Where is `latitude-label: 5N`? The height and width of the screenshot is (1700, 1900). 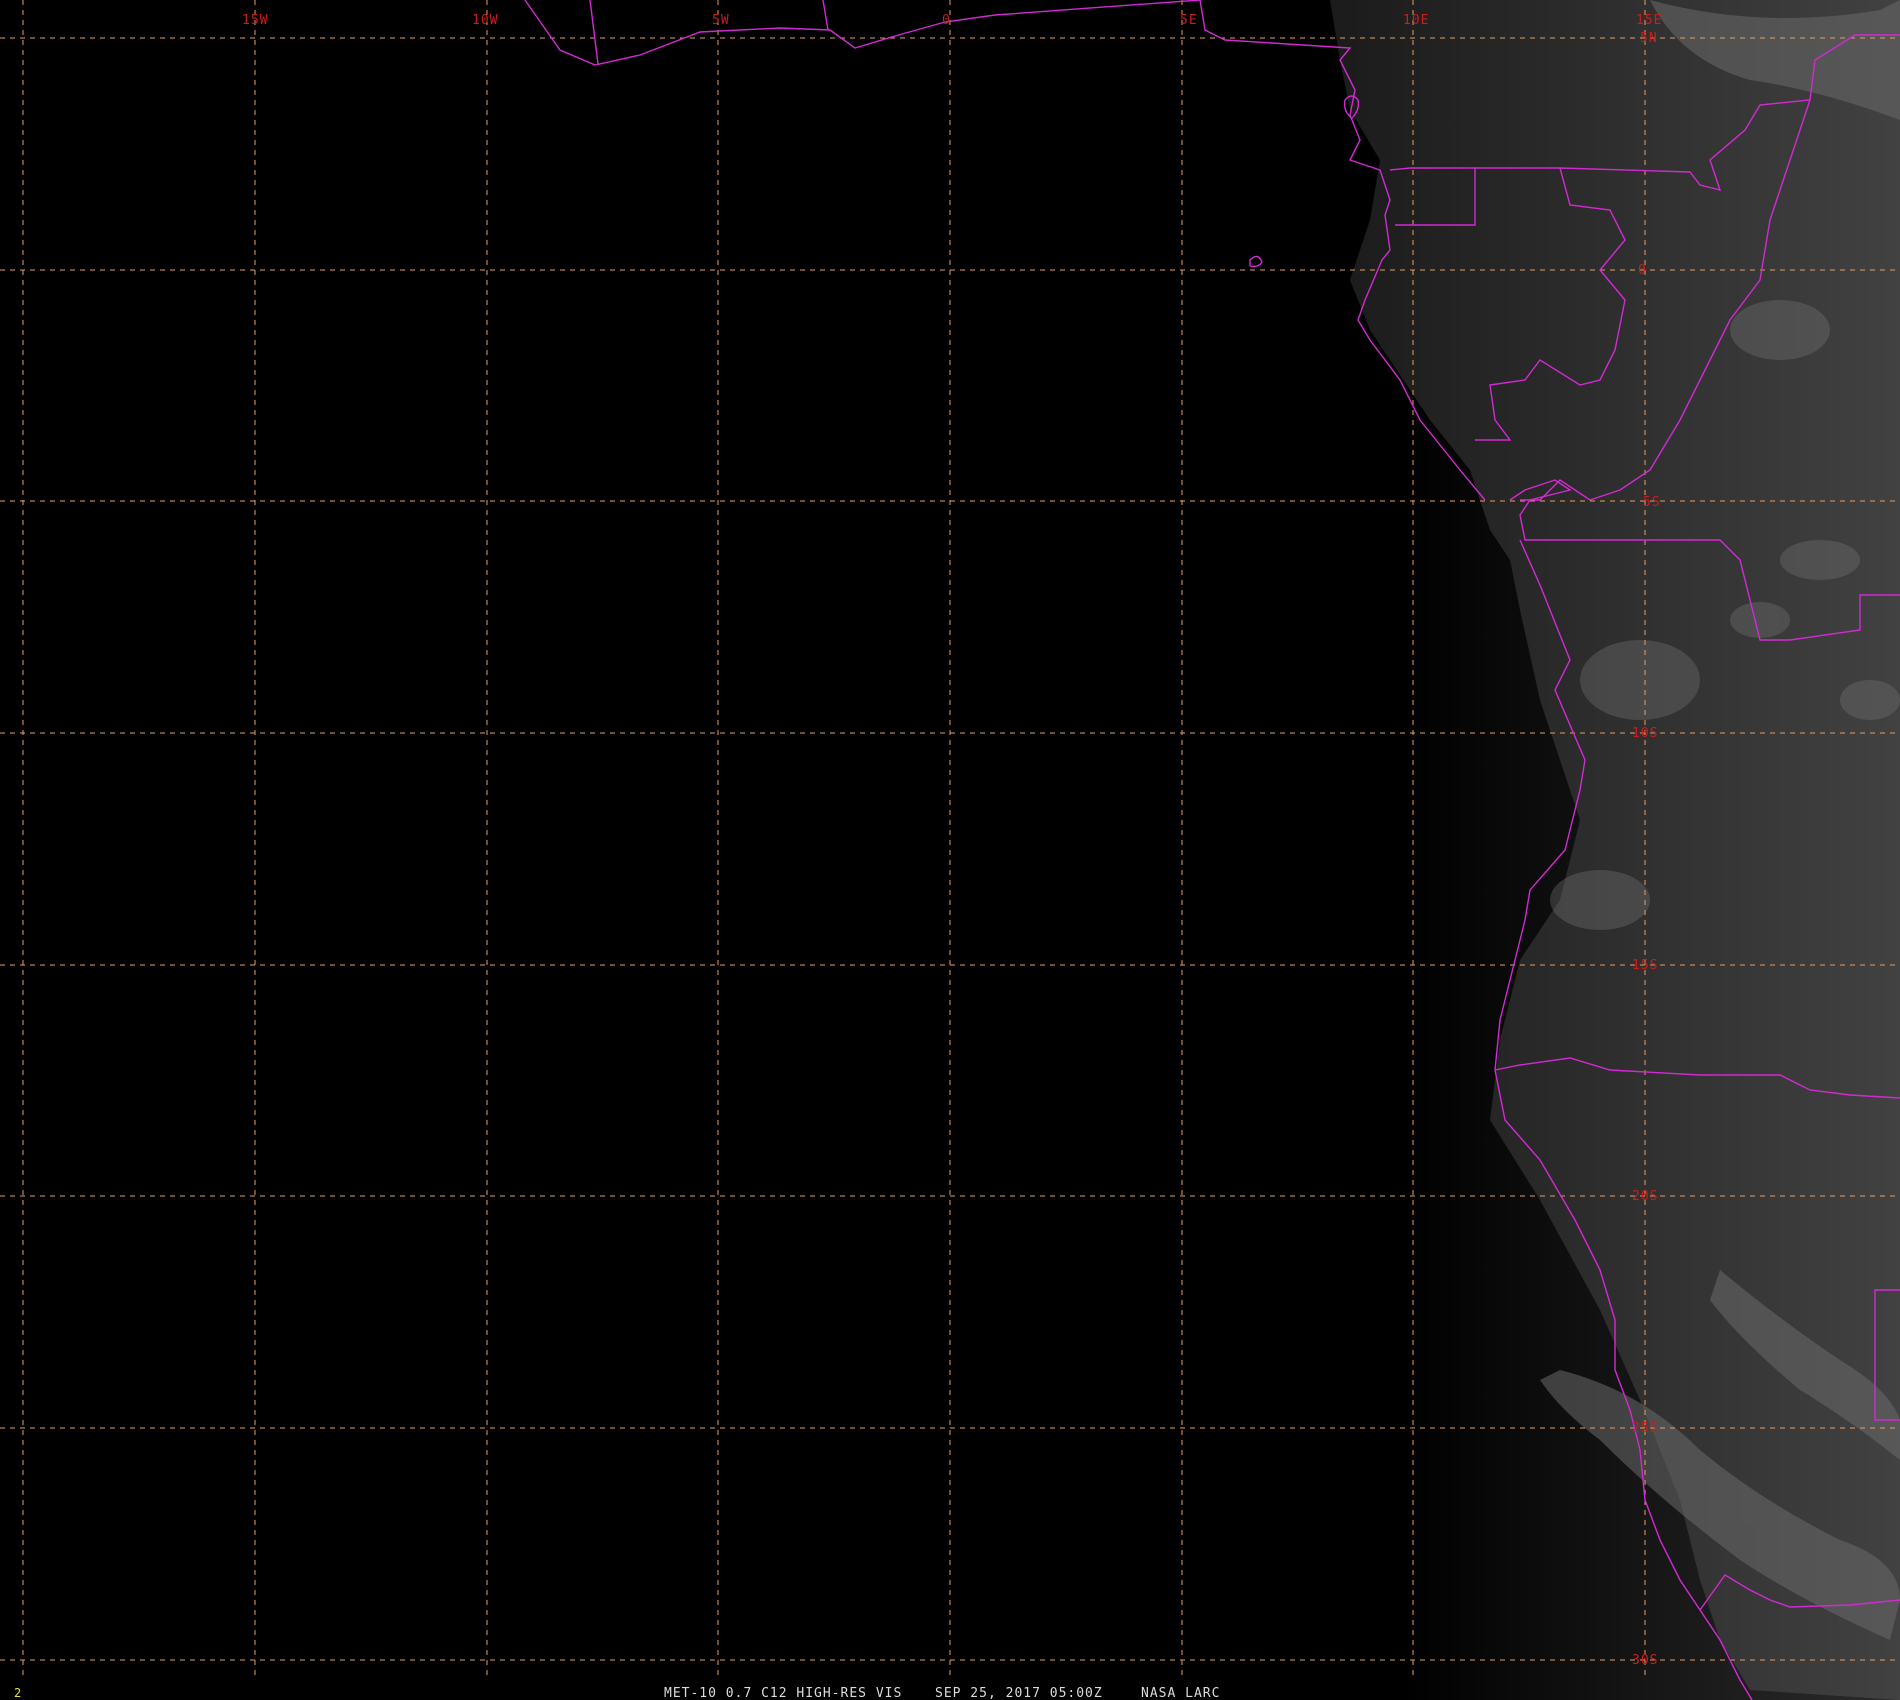 latitude-label: 5N is located at coordinates (1649, 38).